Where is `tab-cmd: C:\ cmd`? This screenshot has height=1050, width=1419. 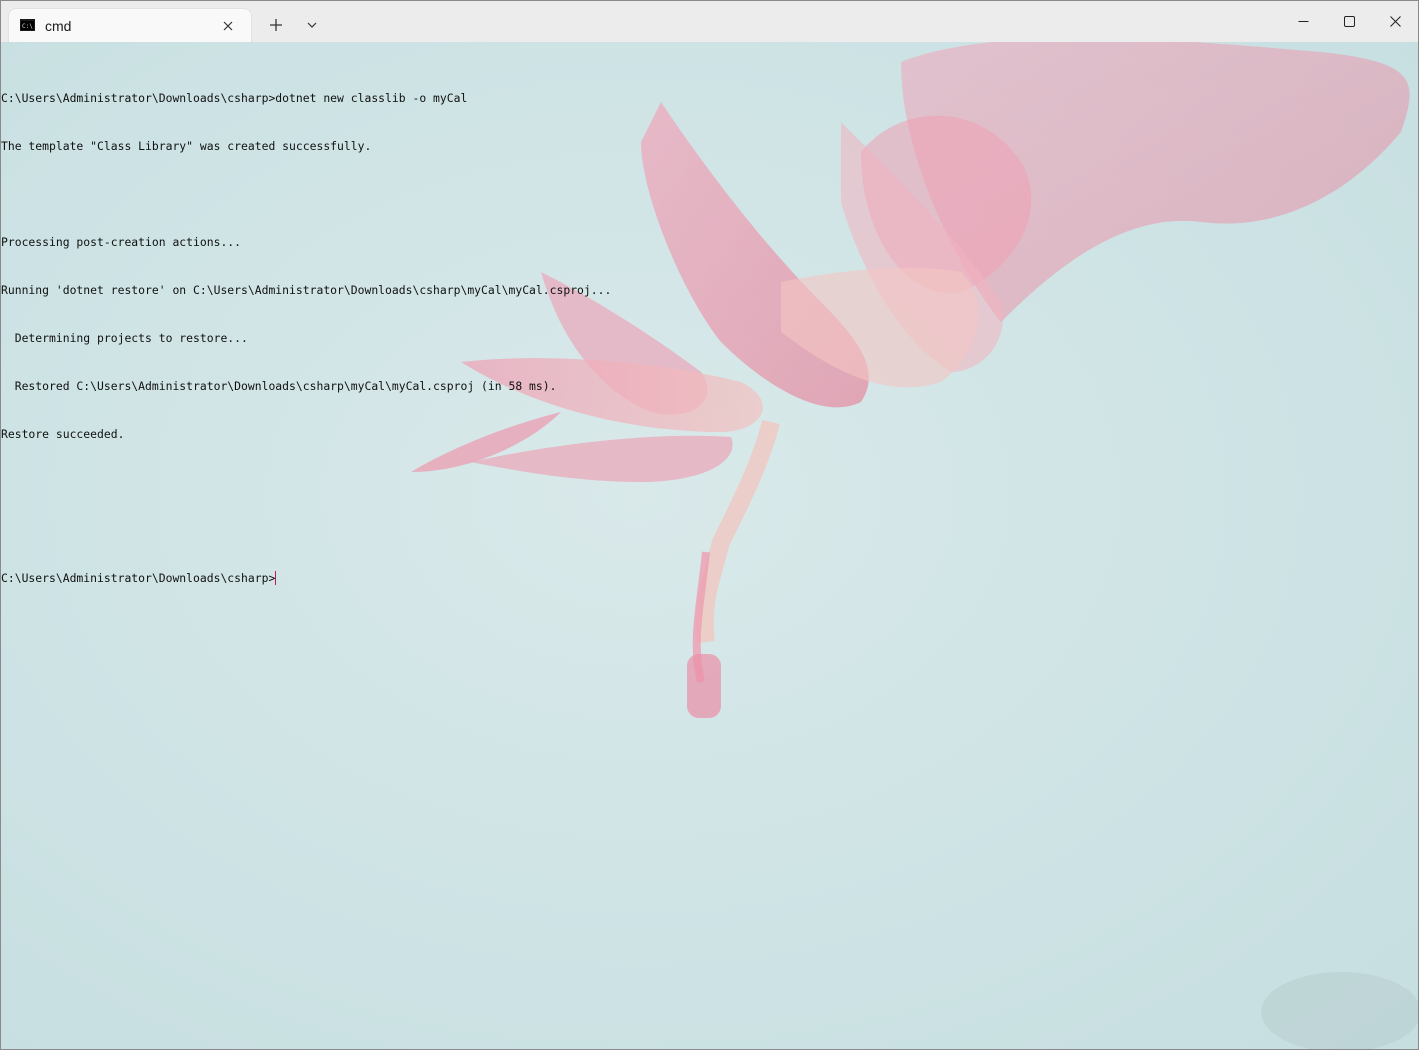
tab-cmd: C:\ cmd is located at coordinates (130, 25).